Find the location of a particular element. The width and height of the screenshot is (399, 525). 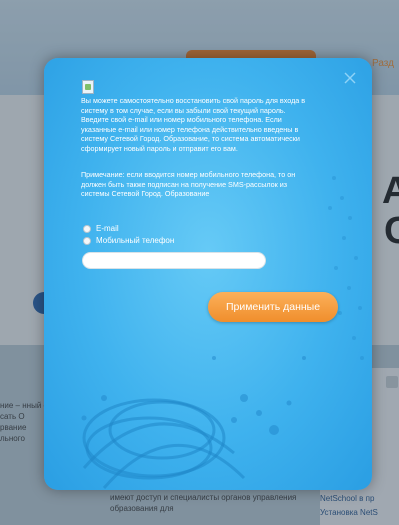

radio-label-email: E-mail is located at coordinates (107, 228).